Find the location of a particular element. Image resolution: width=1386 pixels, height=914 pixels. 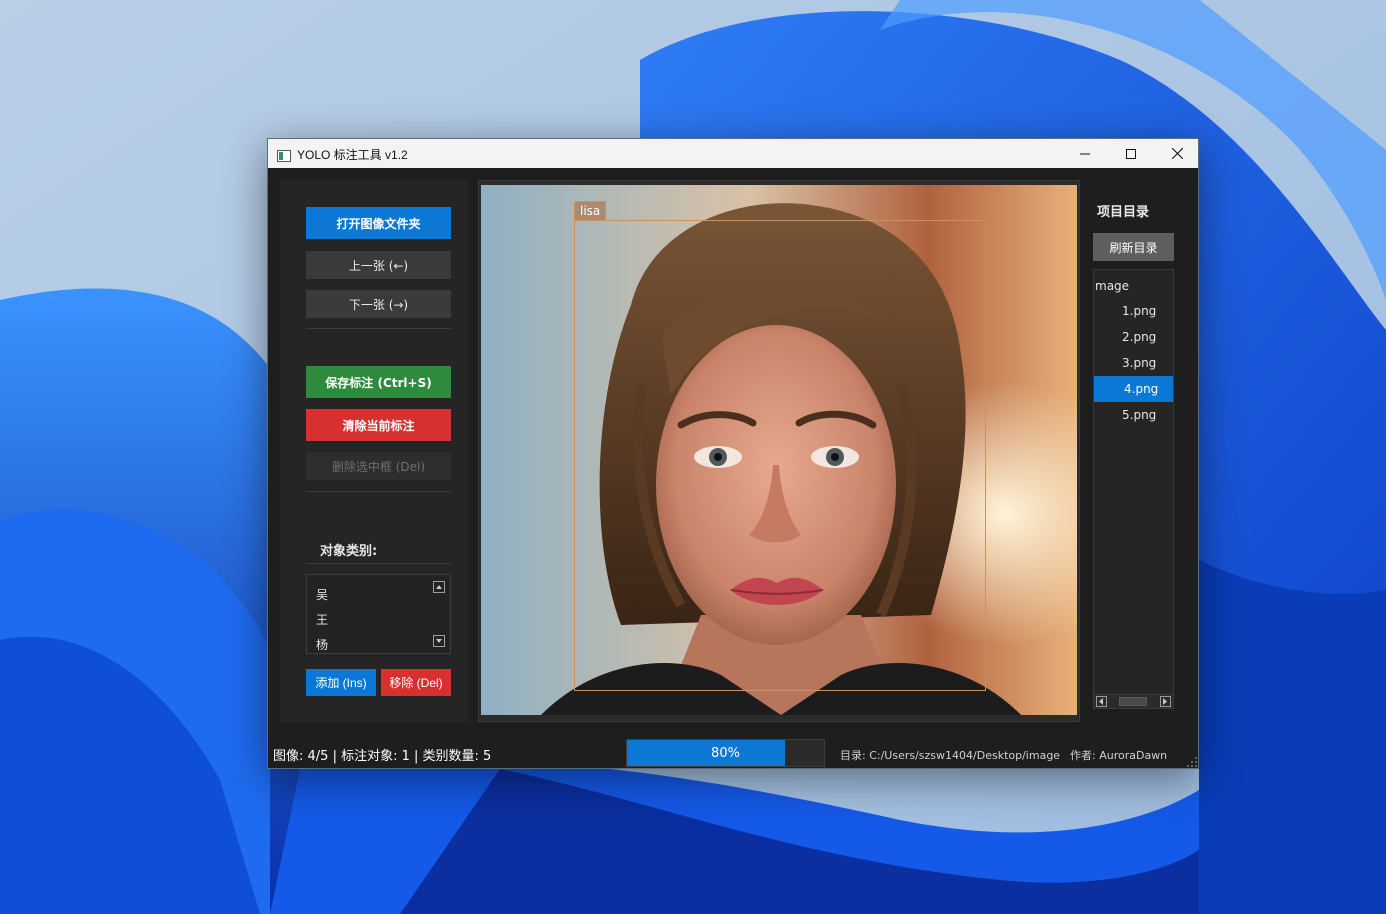

horizontal-scrollbar is located at coordinates (1133, 701).